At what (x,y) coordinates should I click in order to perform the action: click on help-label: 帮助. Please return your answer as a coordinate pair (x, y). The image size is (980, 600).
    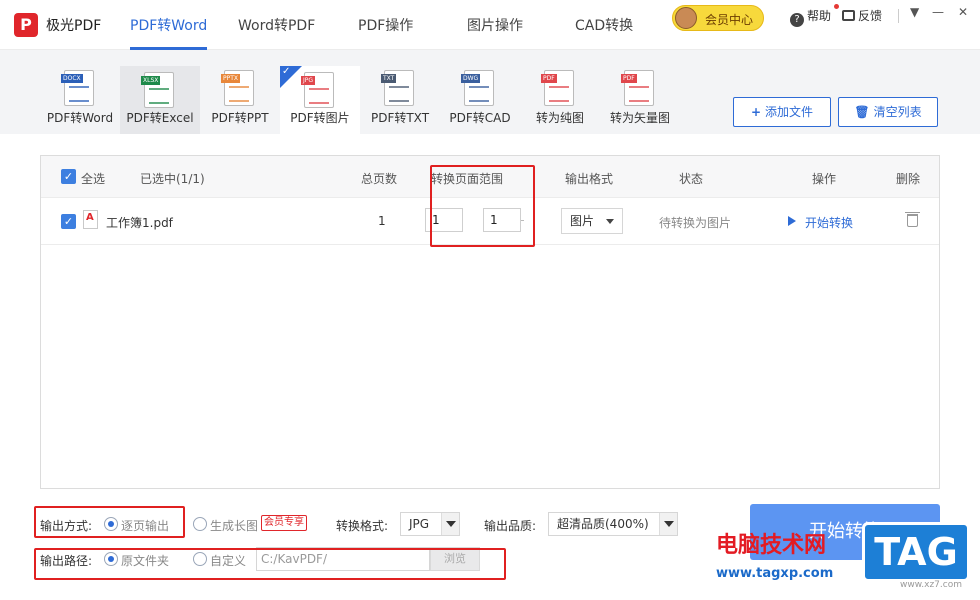
    Looking at the image, I should click on (819, 16).